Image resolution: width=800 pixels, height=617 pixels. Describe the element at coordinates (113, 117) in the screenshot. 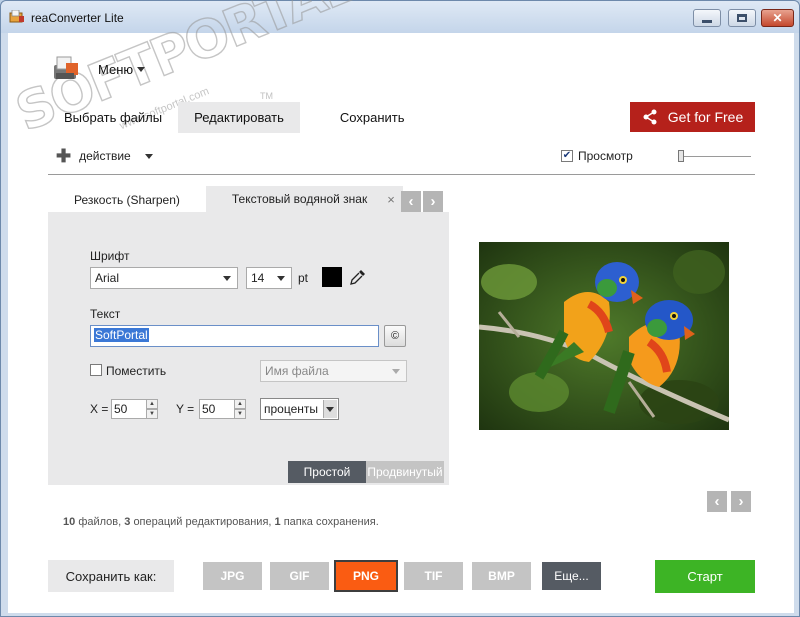

I see `tab-select-files: Выбрать файлы` at that location.